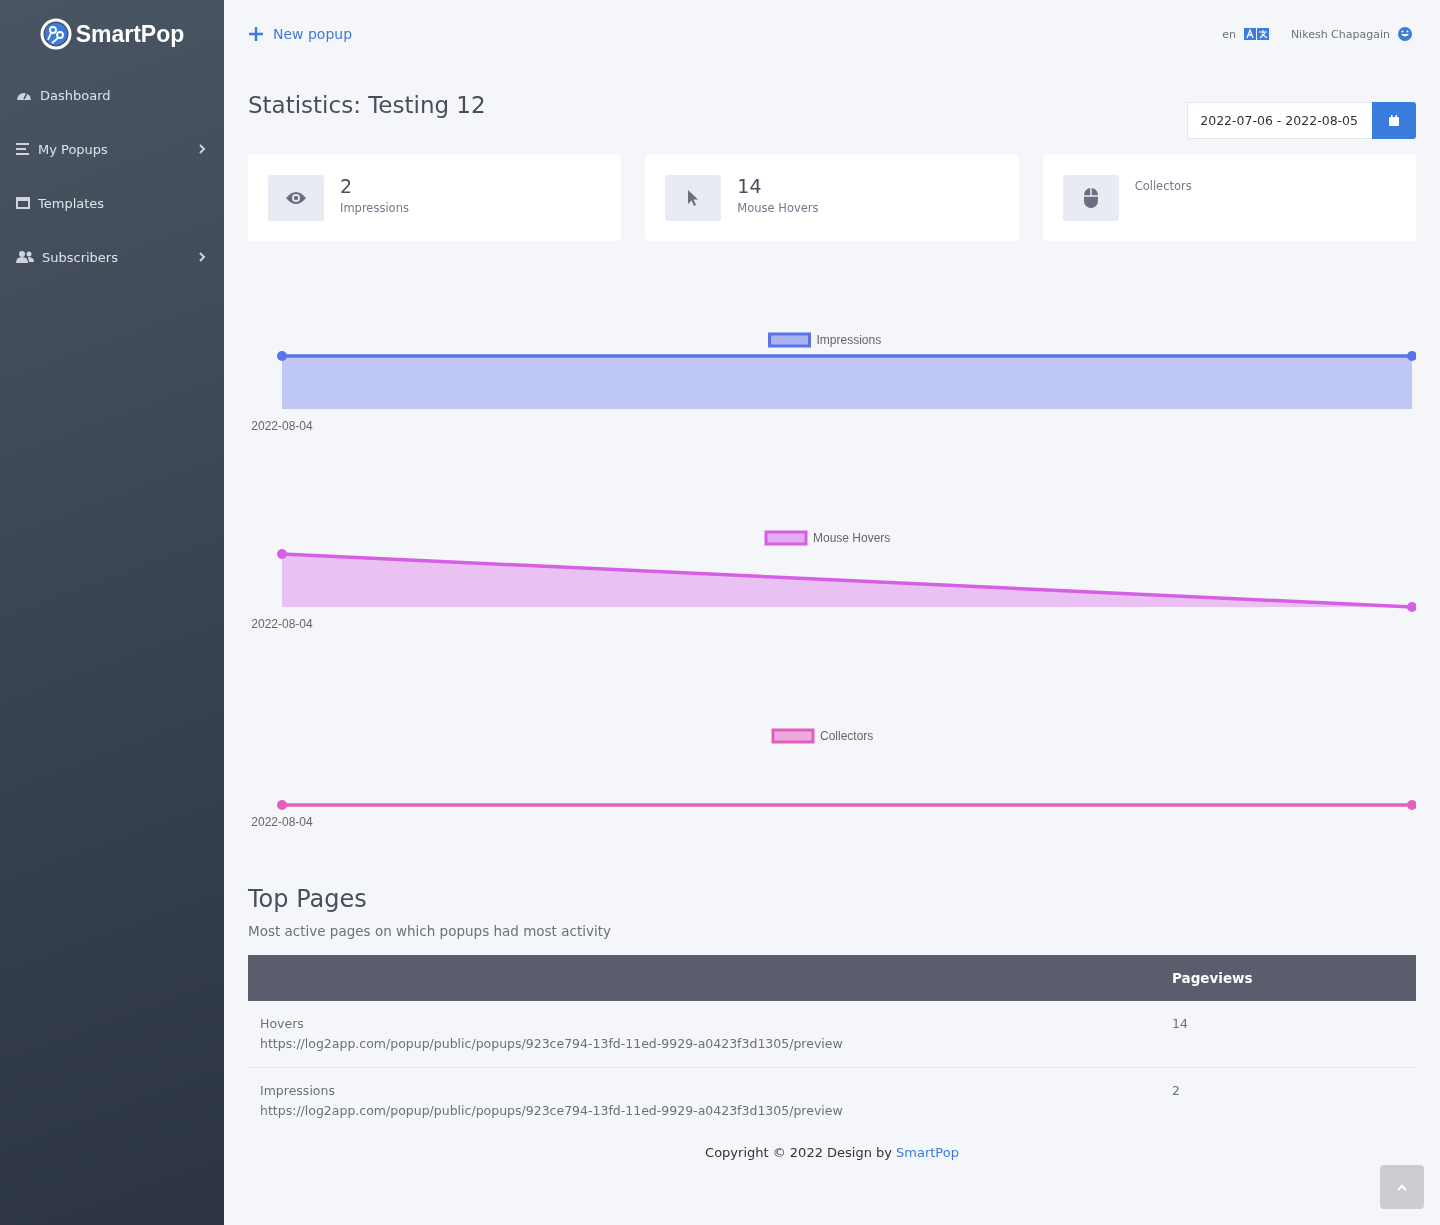  Describe the element at coordinates (25, 257) in the screenshot. I see `users-icon` at that location.